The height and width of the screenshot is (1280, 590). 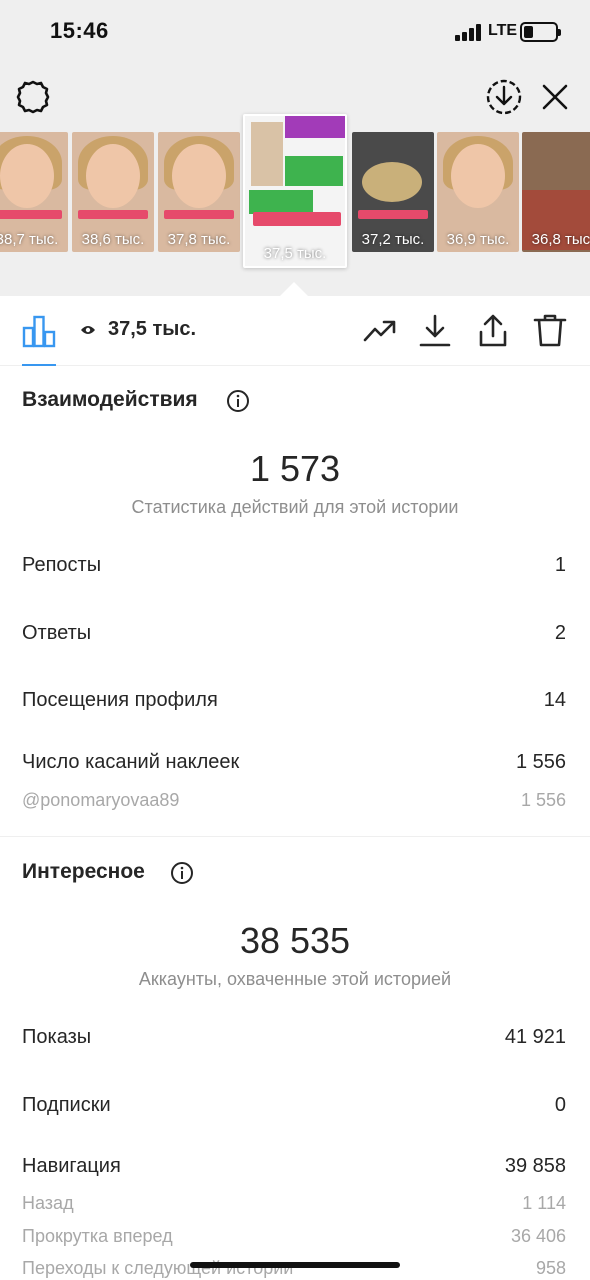 I want to click on stat-value-navigation: 39 858, so click(x=535, y=1166).